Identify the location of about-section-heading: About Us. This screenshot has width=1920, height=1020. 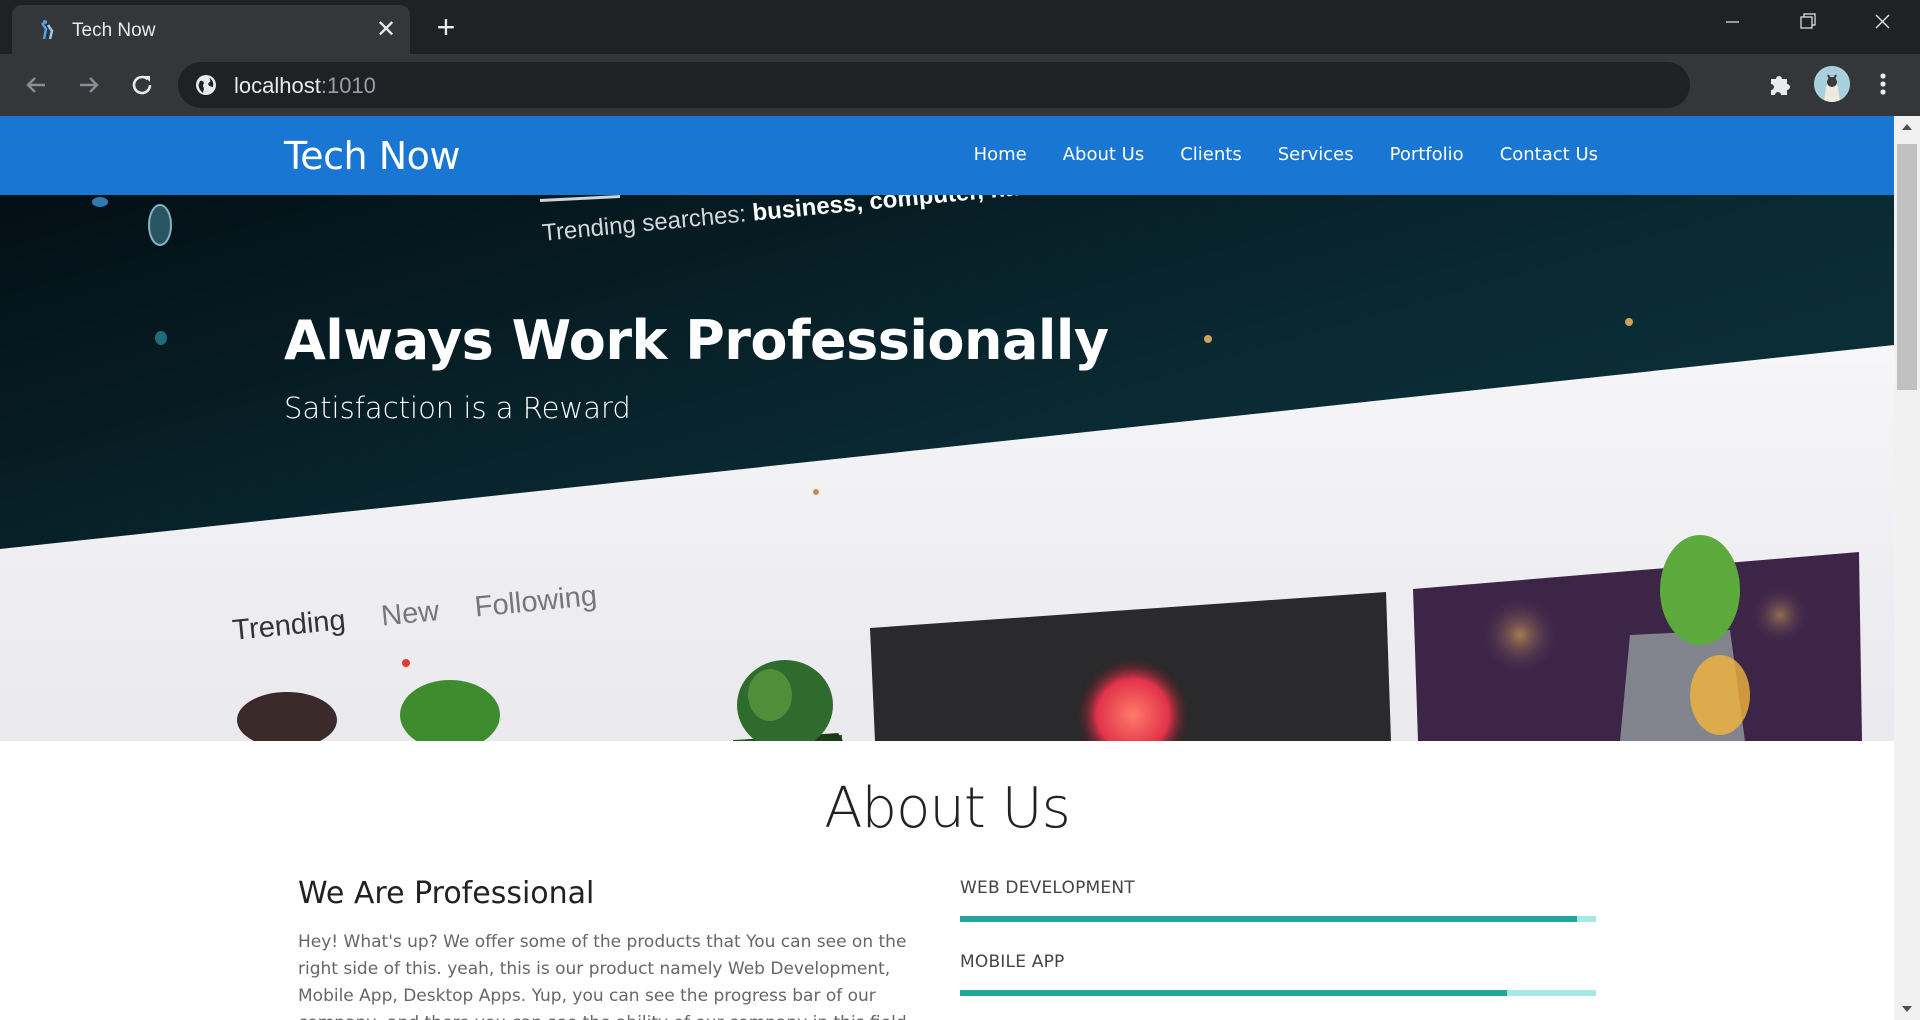
(947, 808).